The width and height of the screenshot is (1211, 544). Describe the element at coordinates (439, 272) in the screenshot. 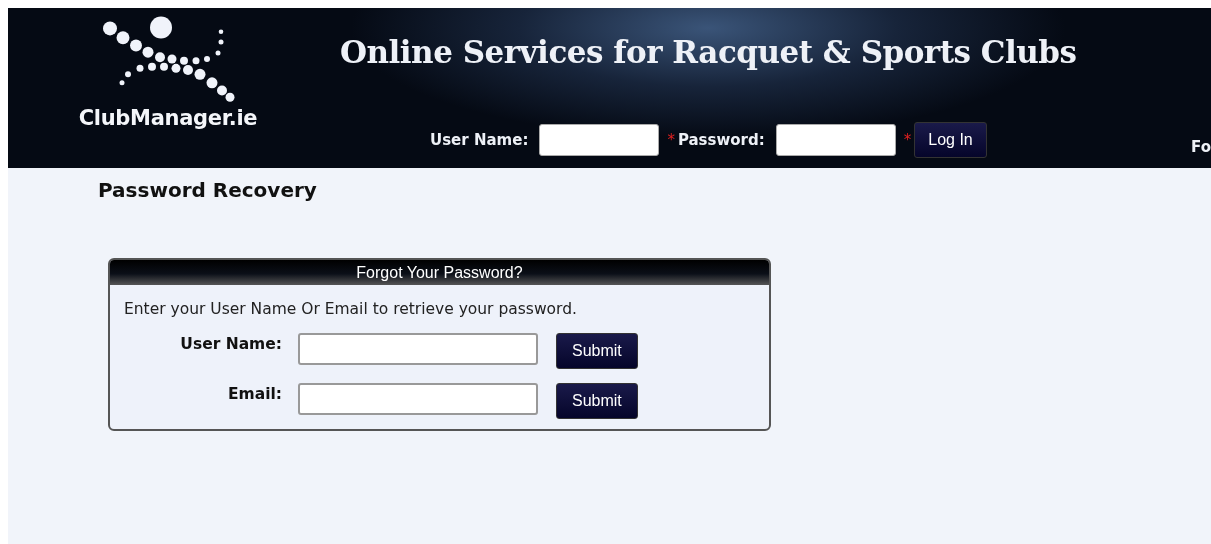

I see `panel-title: Forgot Your Password?` at that location.